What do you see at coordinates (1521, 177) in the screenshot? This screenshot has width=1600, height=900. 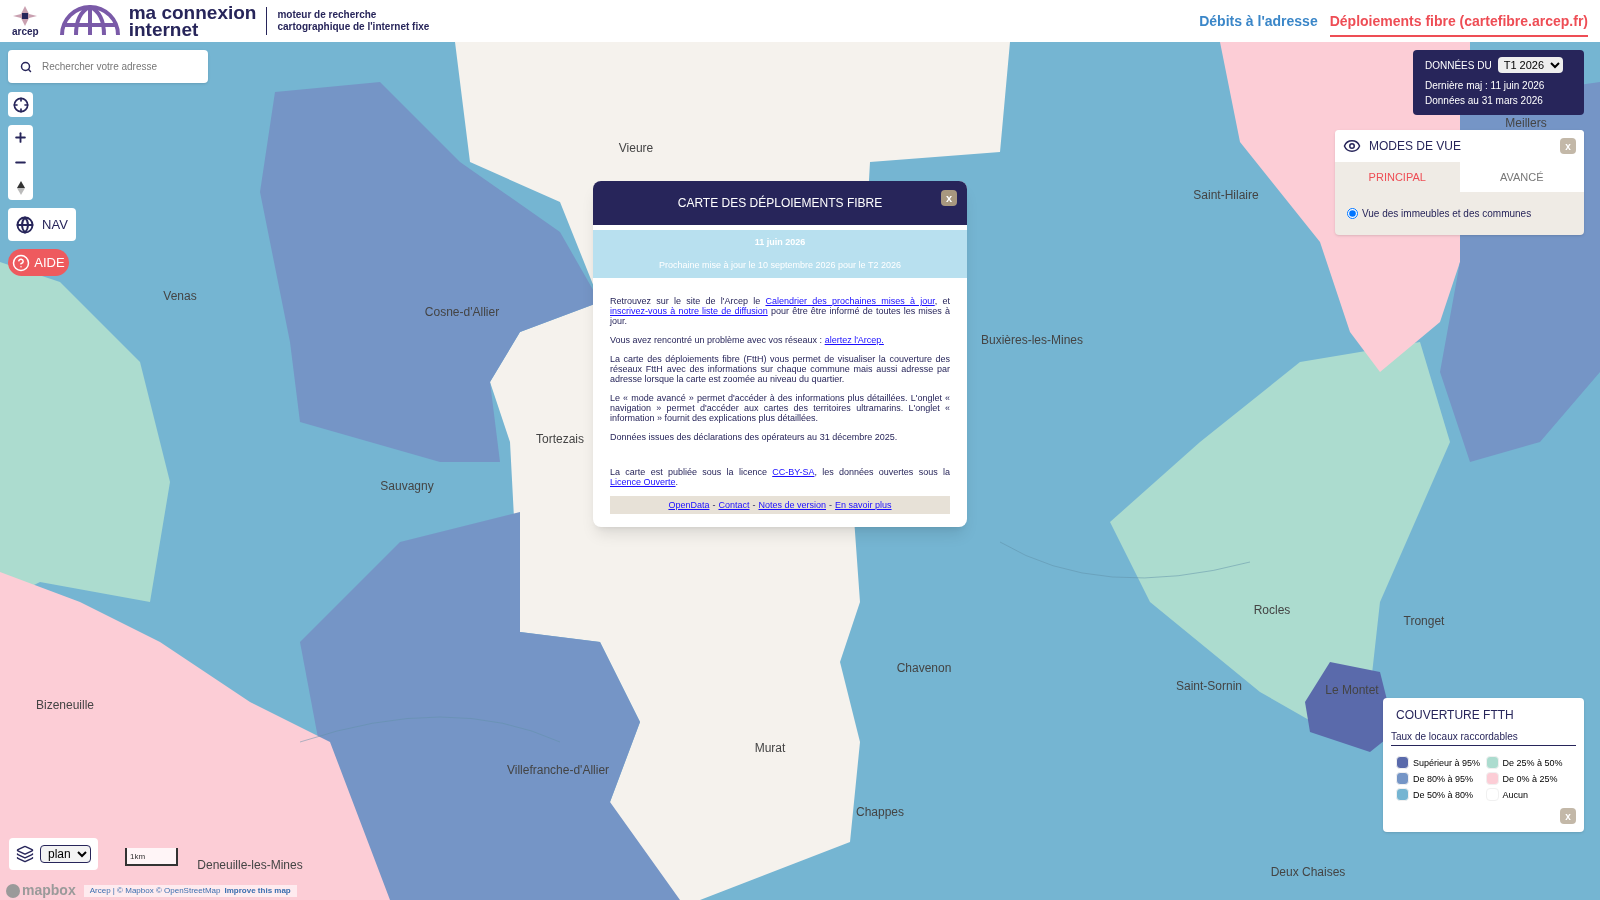 I see `mode-tab: AVANCÉ` at bounding box center [1521, 177].